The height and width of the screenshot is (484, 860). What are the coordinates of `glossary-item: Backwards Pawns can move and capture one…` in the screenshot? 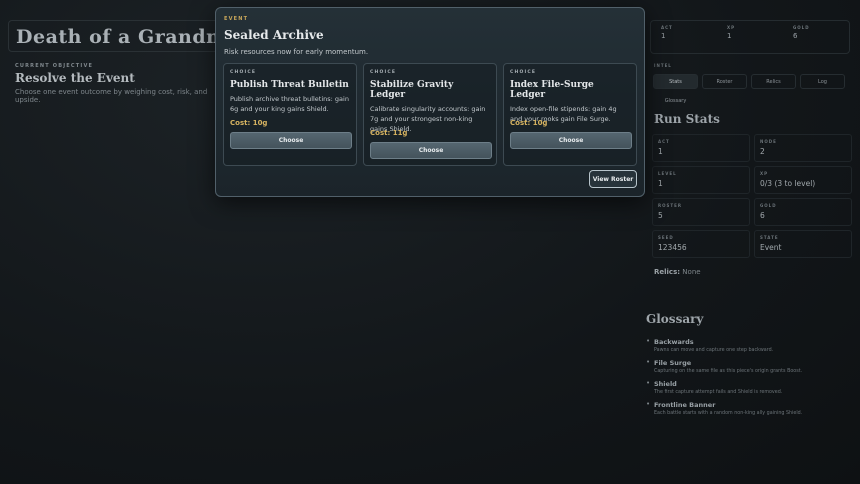 It's located at (751, 345).